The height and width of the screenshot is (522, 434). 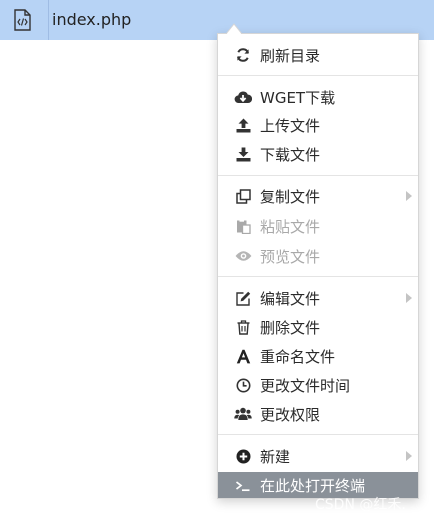 What do you see at coordinates (243, 125) in the screenshot?
I see `upload-icon` at bounding box center [243, 125].